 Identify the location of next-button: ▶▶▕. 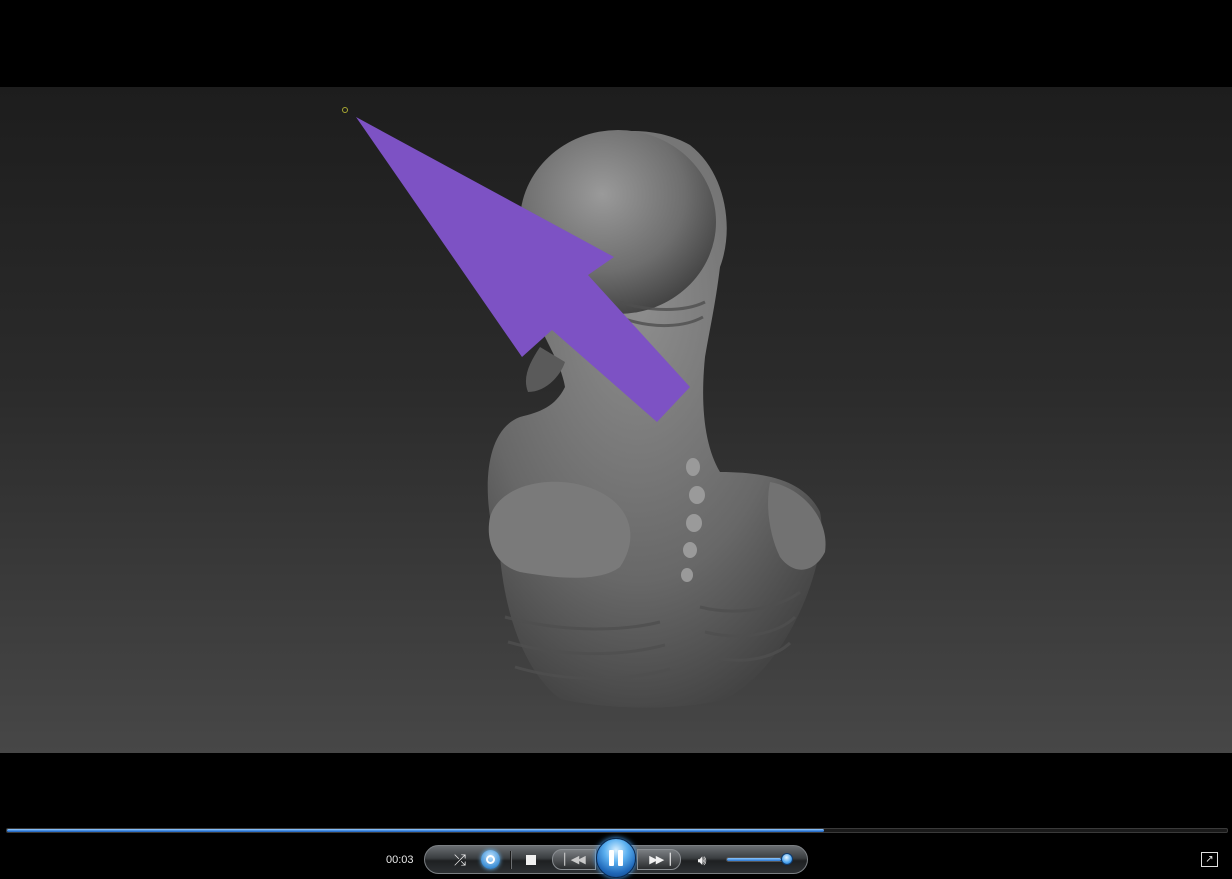
(659, 859).